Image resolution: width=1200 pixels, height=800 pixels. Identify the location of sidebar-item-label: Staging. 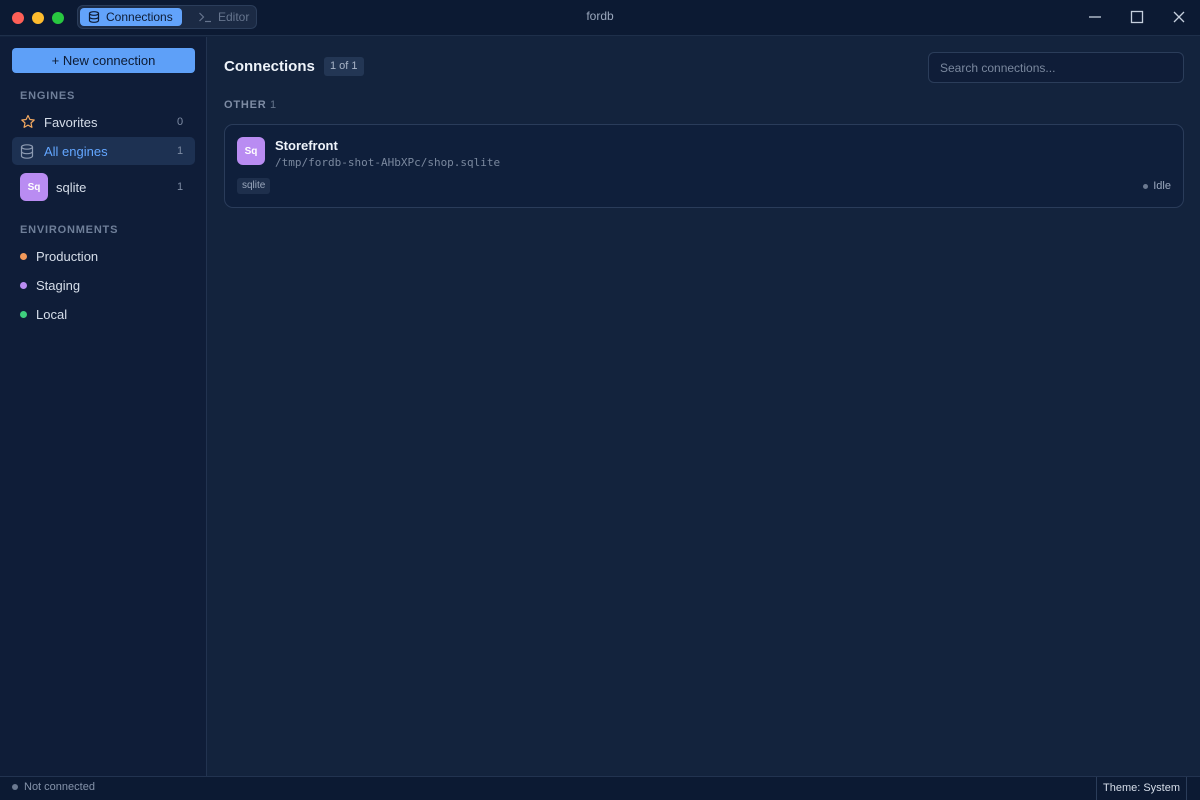
(58, 285).